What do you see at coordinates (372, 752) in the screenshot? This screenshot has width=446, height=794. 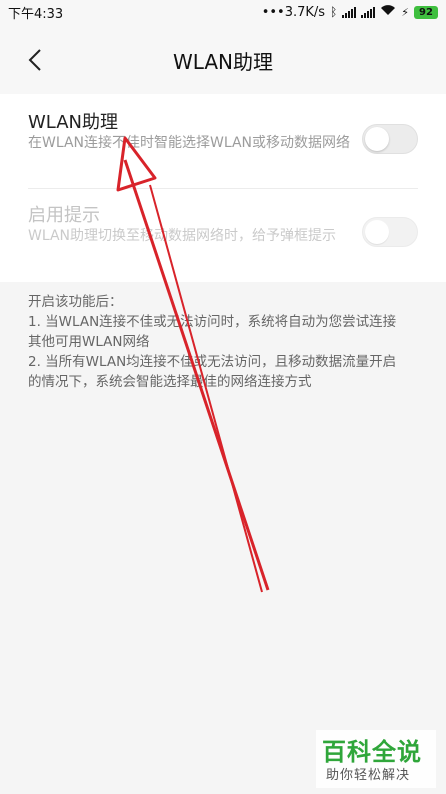 I see `watermark-title: 百科全说` at bounding box center [372, 752].